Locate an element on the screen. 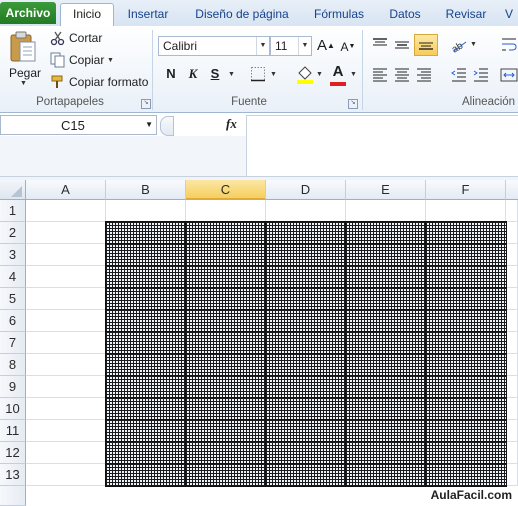 This screenshot has width=518, height=506. column-header-d: D is located at coordinates (306, 190).